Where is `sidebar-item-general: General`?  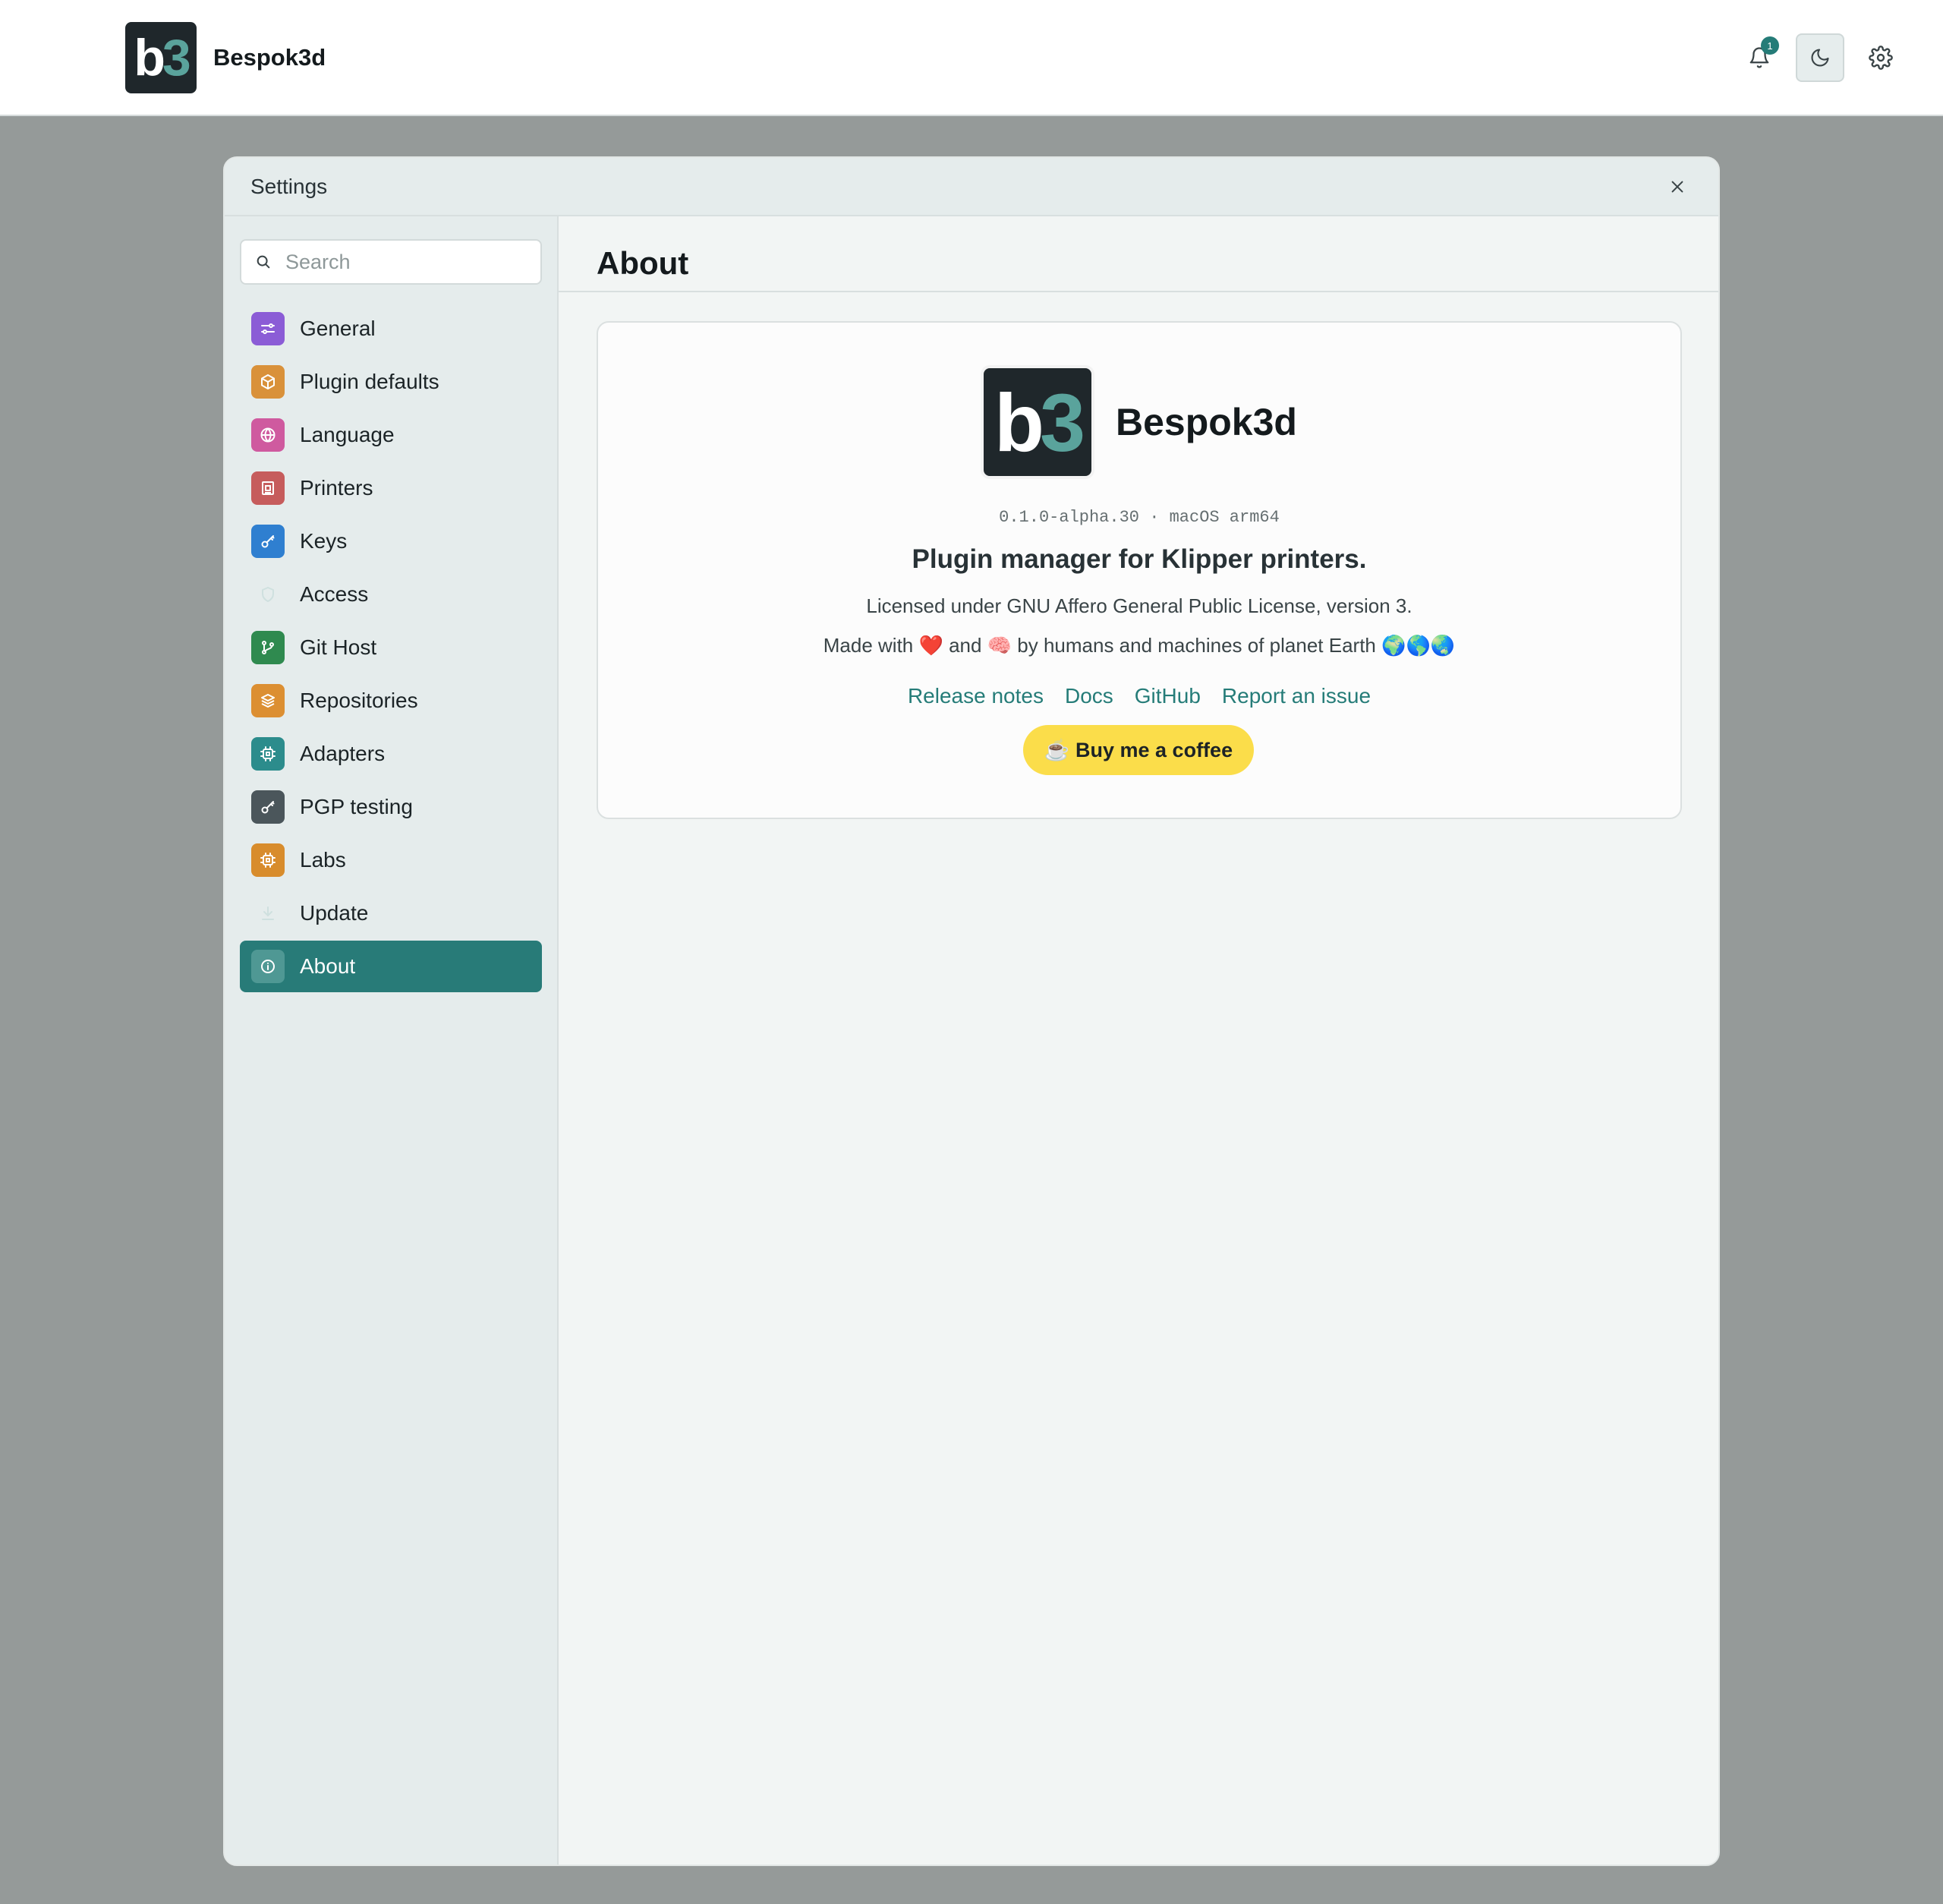 sidebar-item-general: General is located at coordinates (391, 329).